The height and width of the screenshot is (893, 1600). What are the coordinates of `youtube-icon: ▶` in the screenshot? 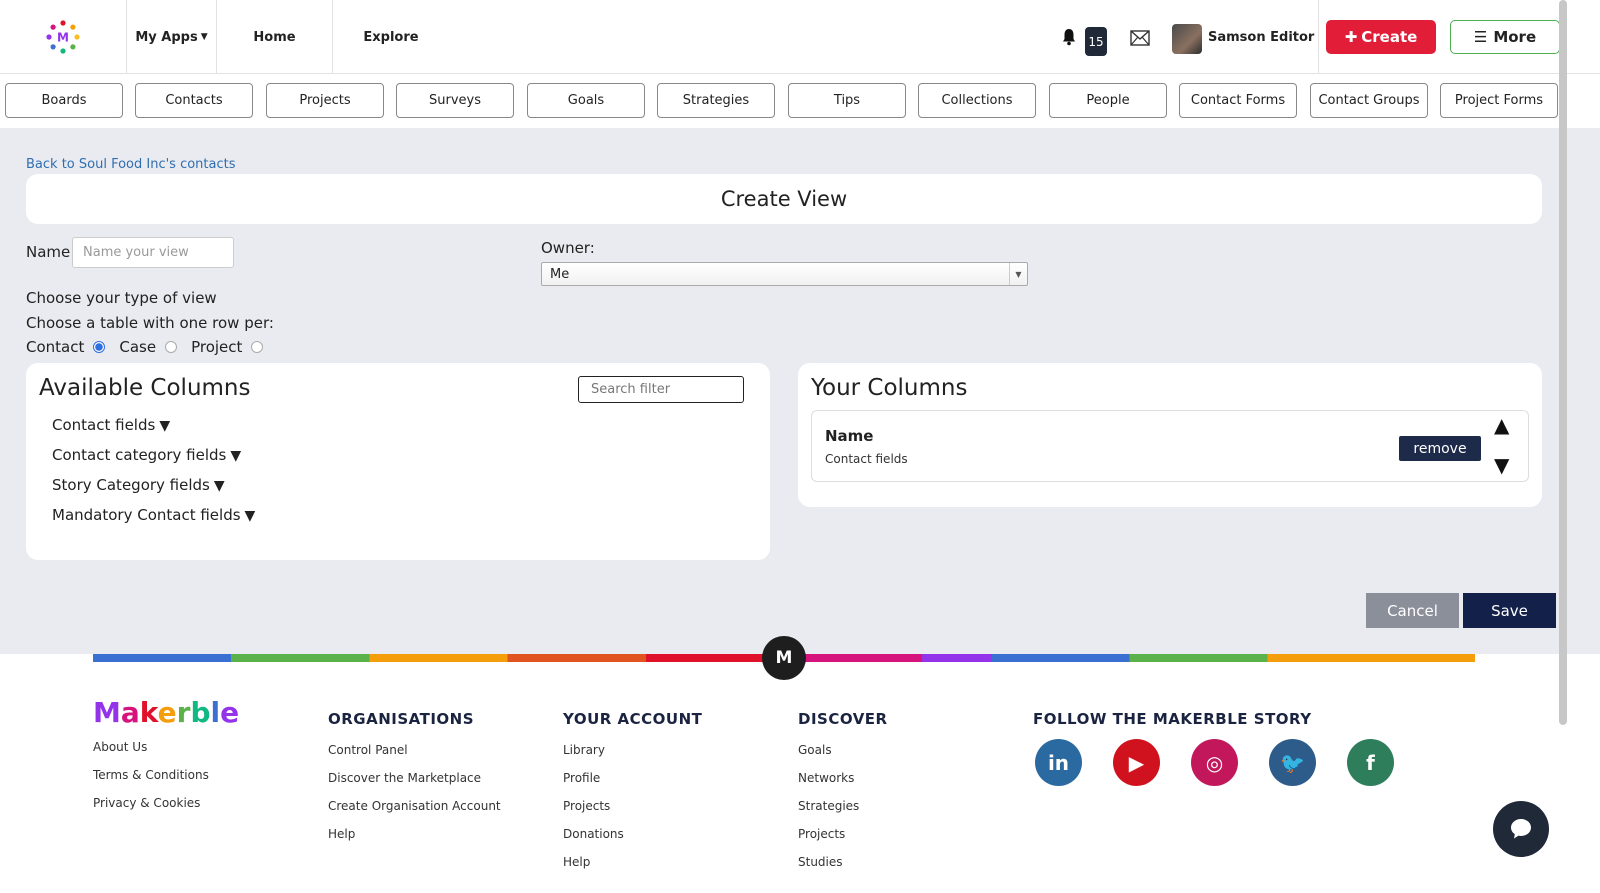 It's located at (1136, 762).